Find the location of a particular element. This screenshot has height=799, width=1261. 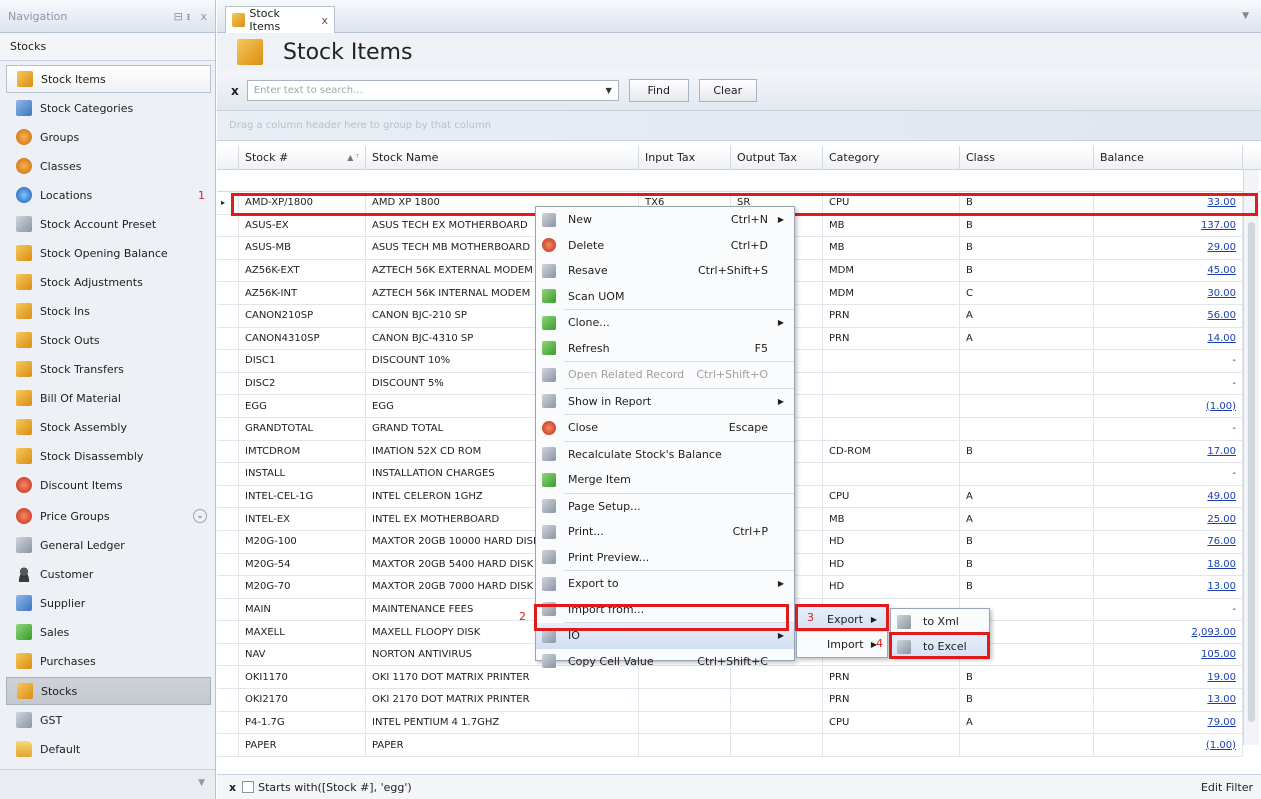

menu-item-recalculate-stock-s-balance: Recalculate Stock's Balance is located at coordinates (665, 455).